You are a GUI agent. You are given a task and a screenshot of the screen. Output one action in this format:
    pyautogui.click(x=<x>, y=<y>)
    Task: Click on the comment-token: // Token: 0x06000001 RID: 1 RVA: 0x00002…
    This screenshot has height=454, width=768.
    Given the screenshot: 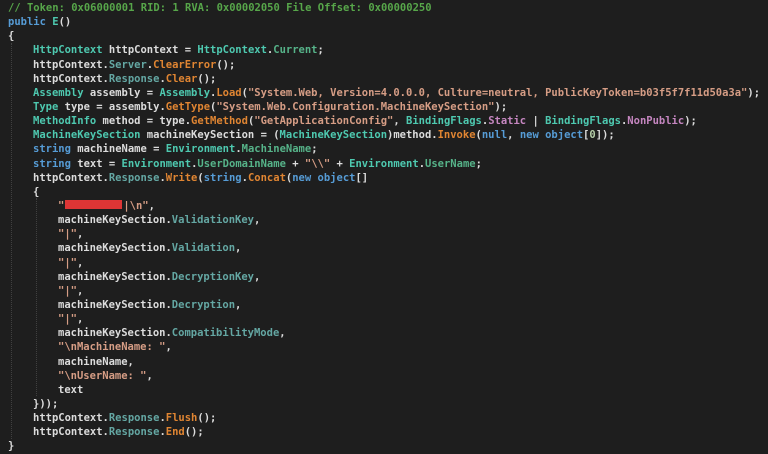 What is the action you would take?
    pyautogui.click(x=220, y=8)
    